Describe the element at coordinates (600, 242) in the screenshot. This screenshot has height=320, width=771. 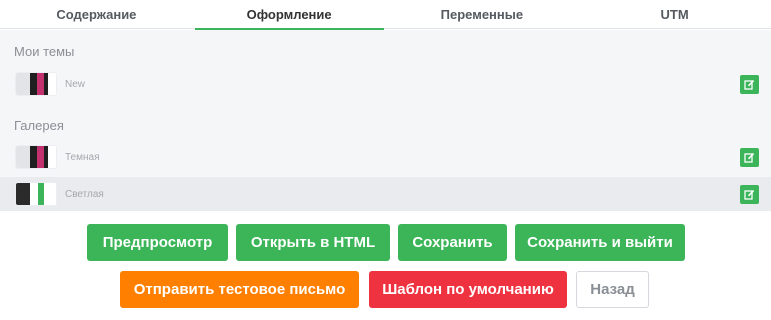
I see `save-and-exit-button: Сохранить и выйти` at that location.